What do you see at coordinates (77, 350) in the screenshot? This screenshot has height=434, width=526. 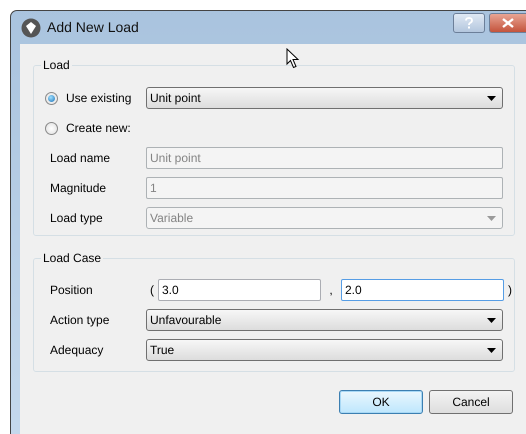 I see `field-label: Adequacy` at bounding box center [77, 350].